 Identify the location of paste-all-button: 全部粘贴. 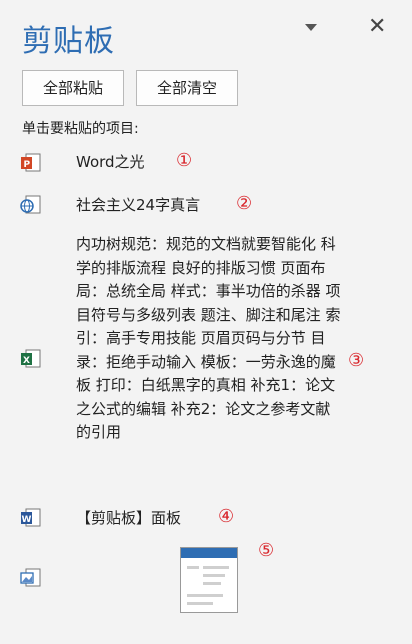
(73, 88).